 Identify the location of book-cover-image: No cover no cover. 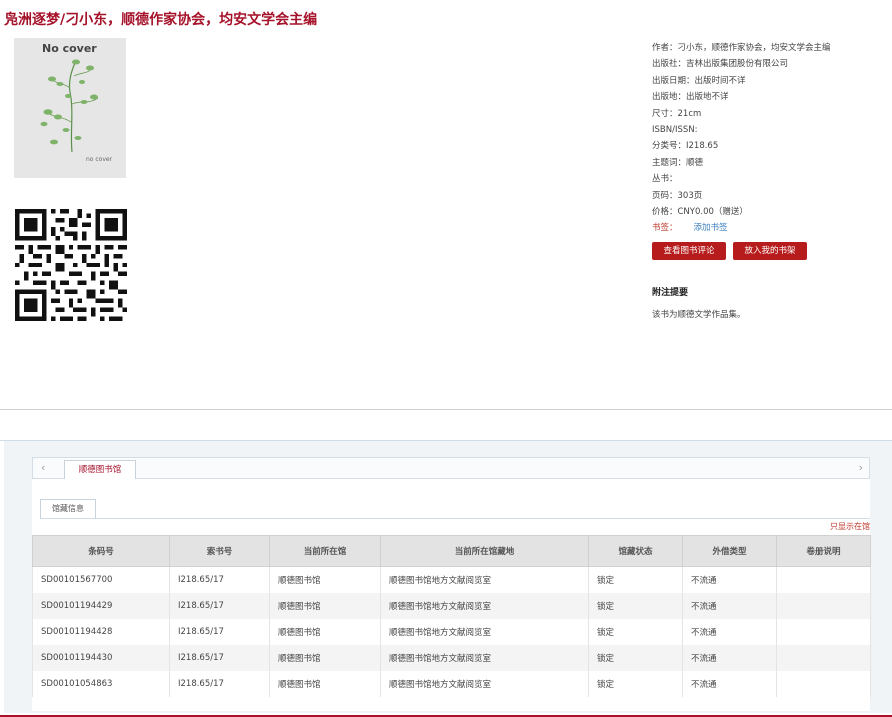
(70, 108).